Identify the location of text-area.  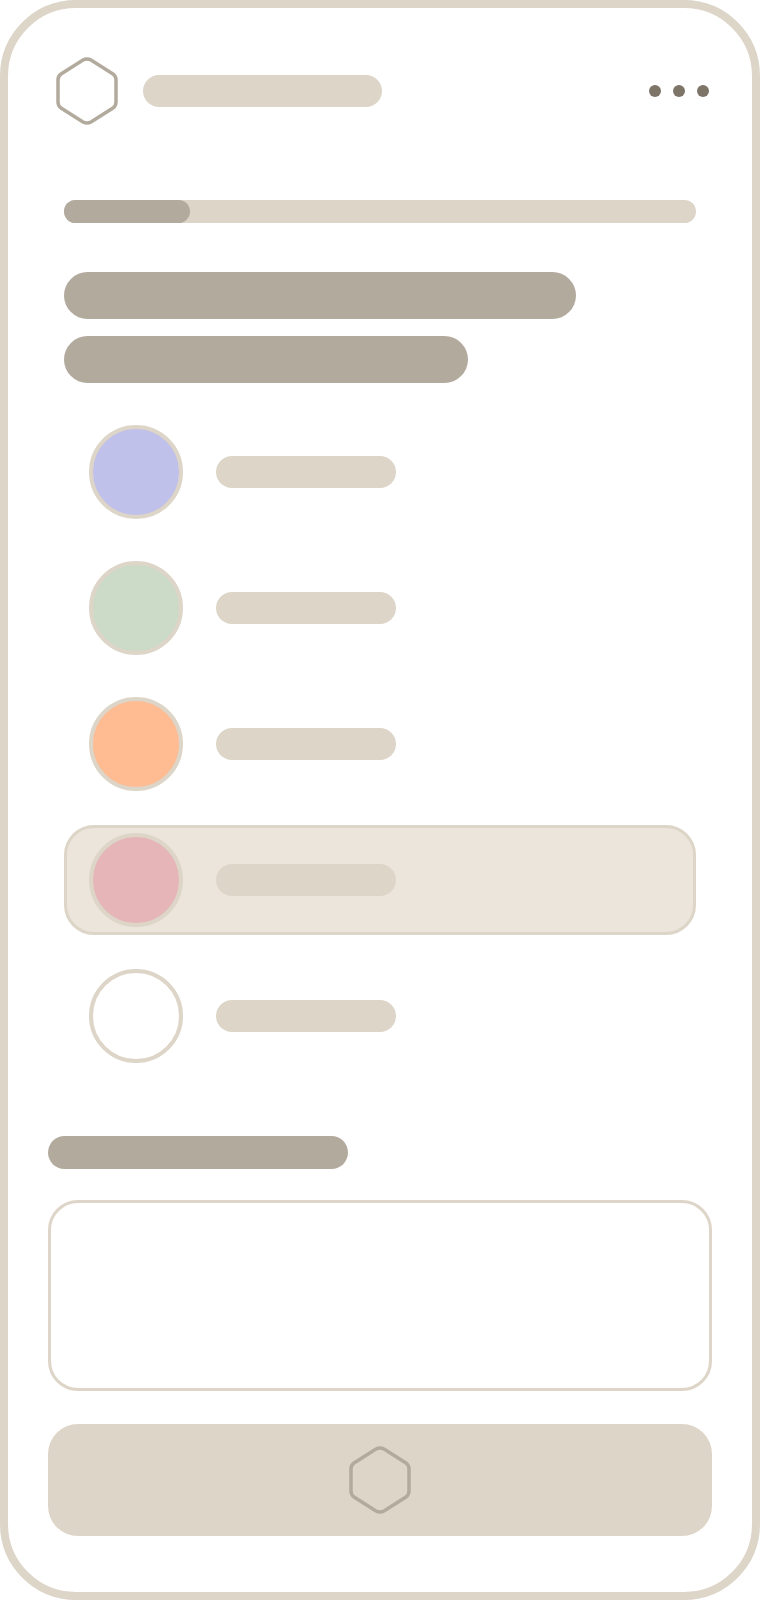
(380, 1295).